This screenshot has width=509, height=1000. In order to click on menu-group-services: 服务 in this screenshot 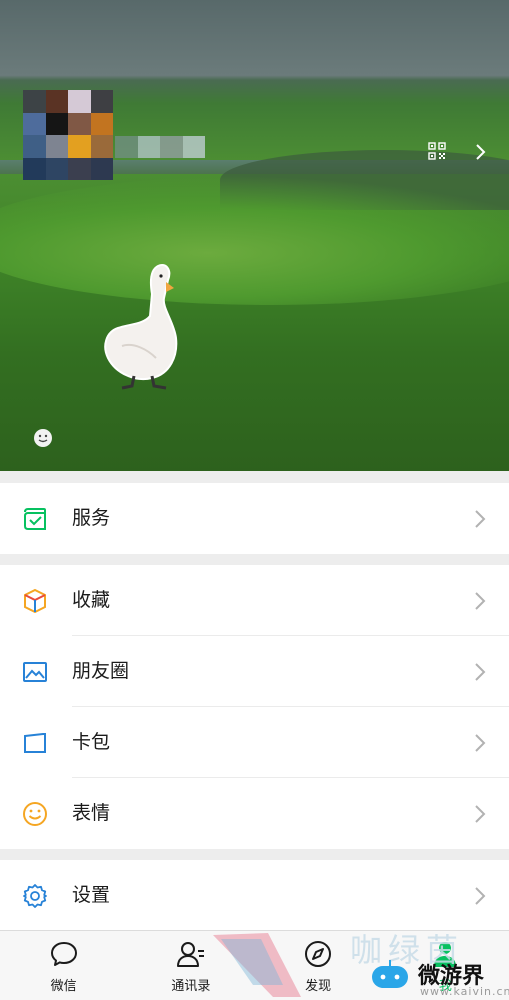, I will do `click(254, 518)`.